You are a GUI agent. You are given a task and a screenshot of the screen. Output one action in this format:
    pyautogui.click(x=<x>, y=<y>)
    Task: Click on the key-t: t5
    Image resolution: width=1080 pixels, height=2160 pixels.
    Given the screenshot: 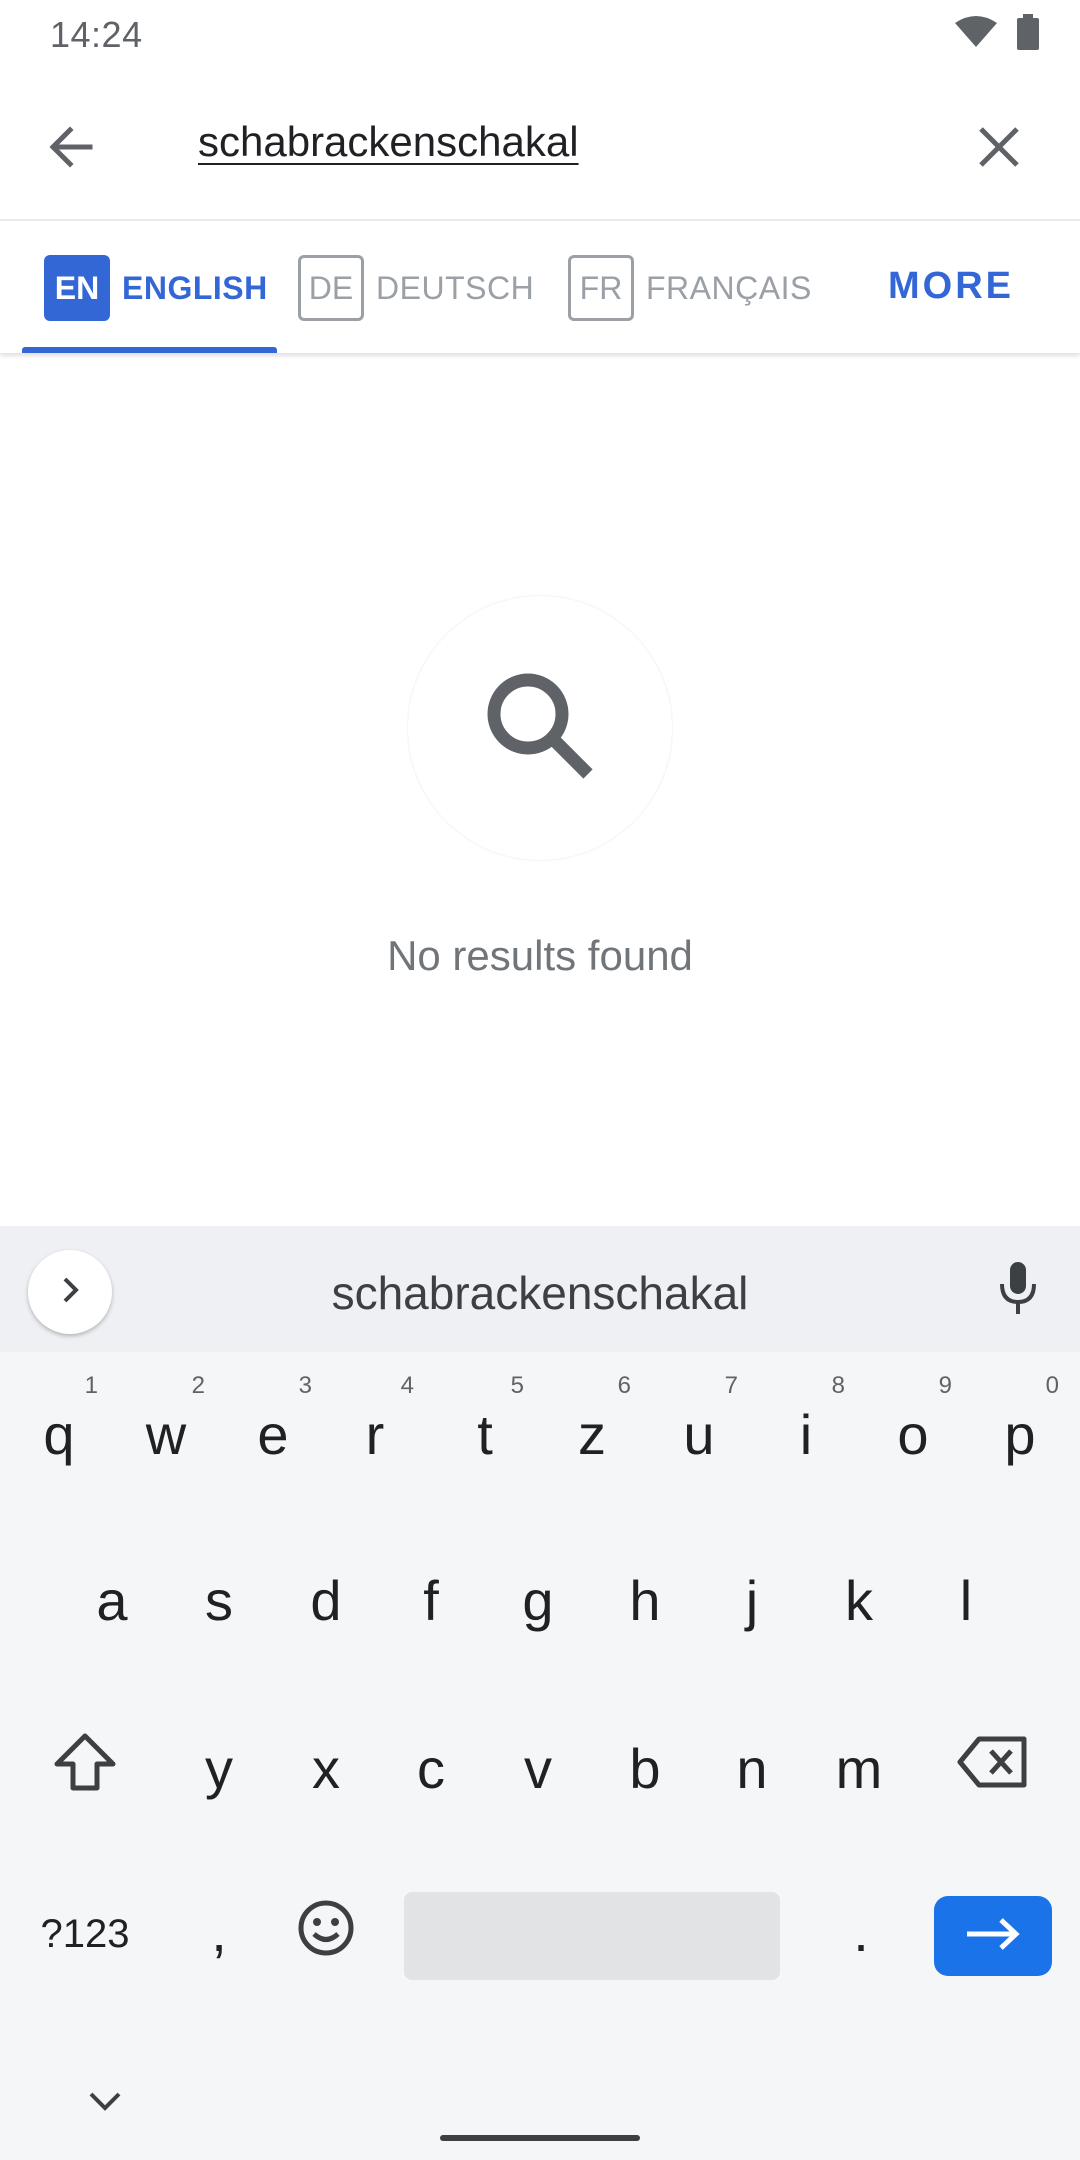 What is the action you would take?
    pyautogui.click(x=485, y=1434)
    